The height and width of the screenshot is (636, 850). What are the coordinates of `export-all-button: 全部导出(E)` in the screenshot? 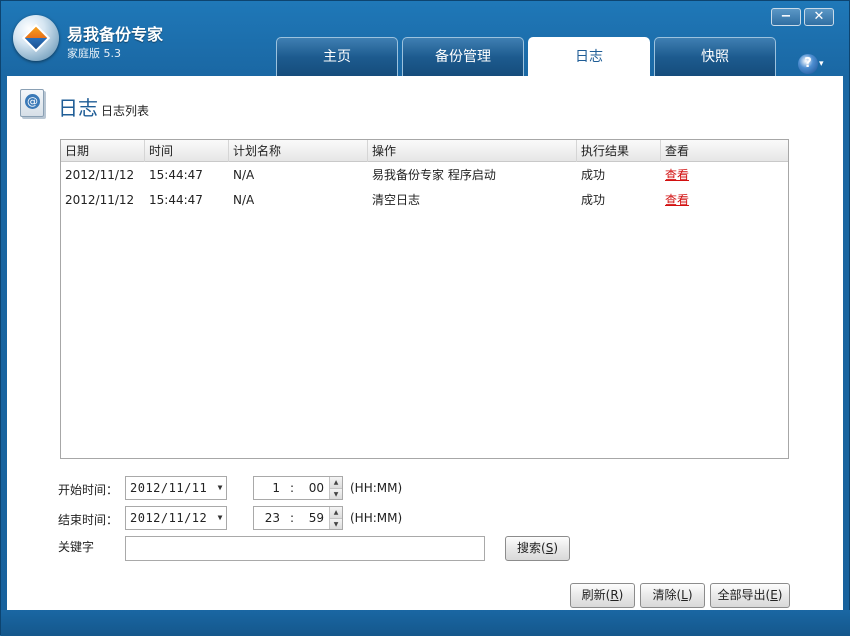 It's located at (750, 595).